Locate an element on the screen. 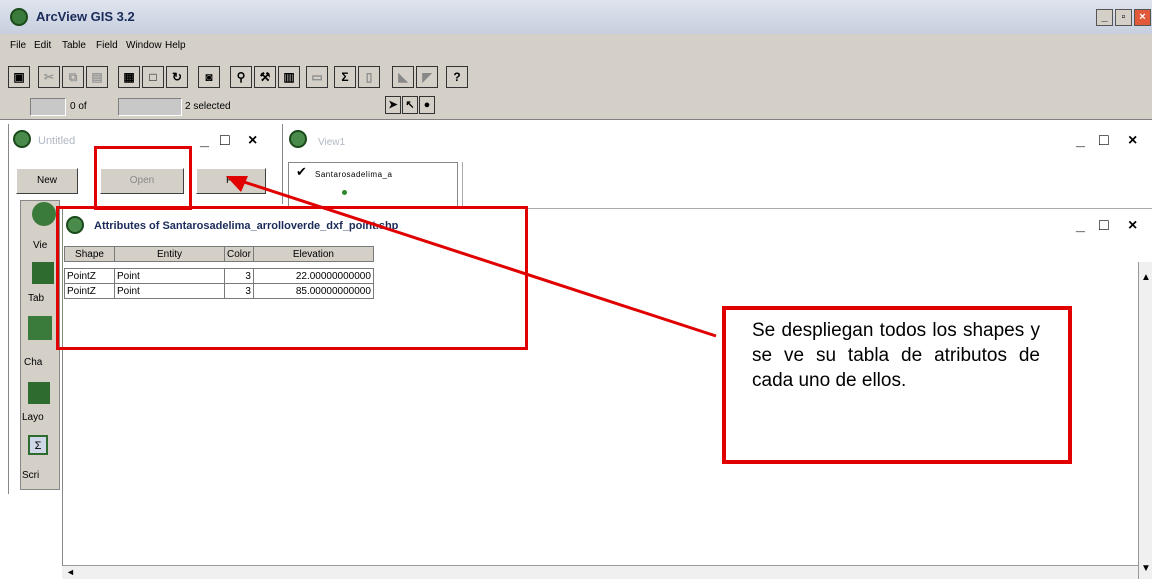 Image resolution: width=1152 pixels, height=579 pixels. menu-help: Help is located at coordinates (175, 45).